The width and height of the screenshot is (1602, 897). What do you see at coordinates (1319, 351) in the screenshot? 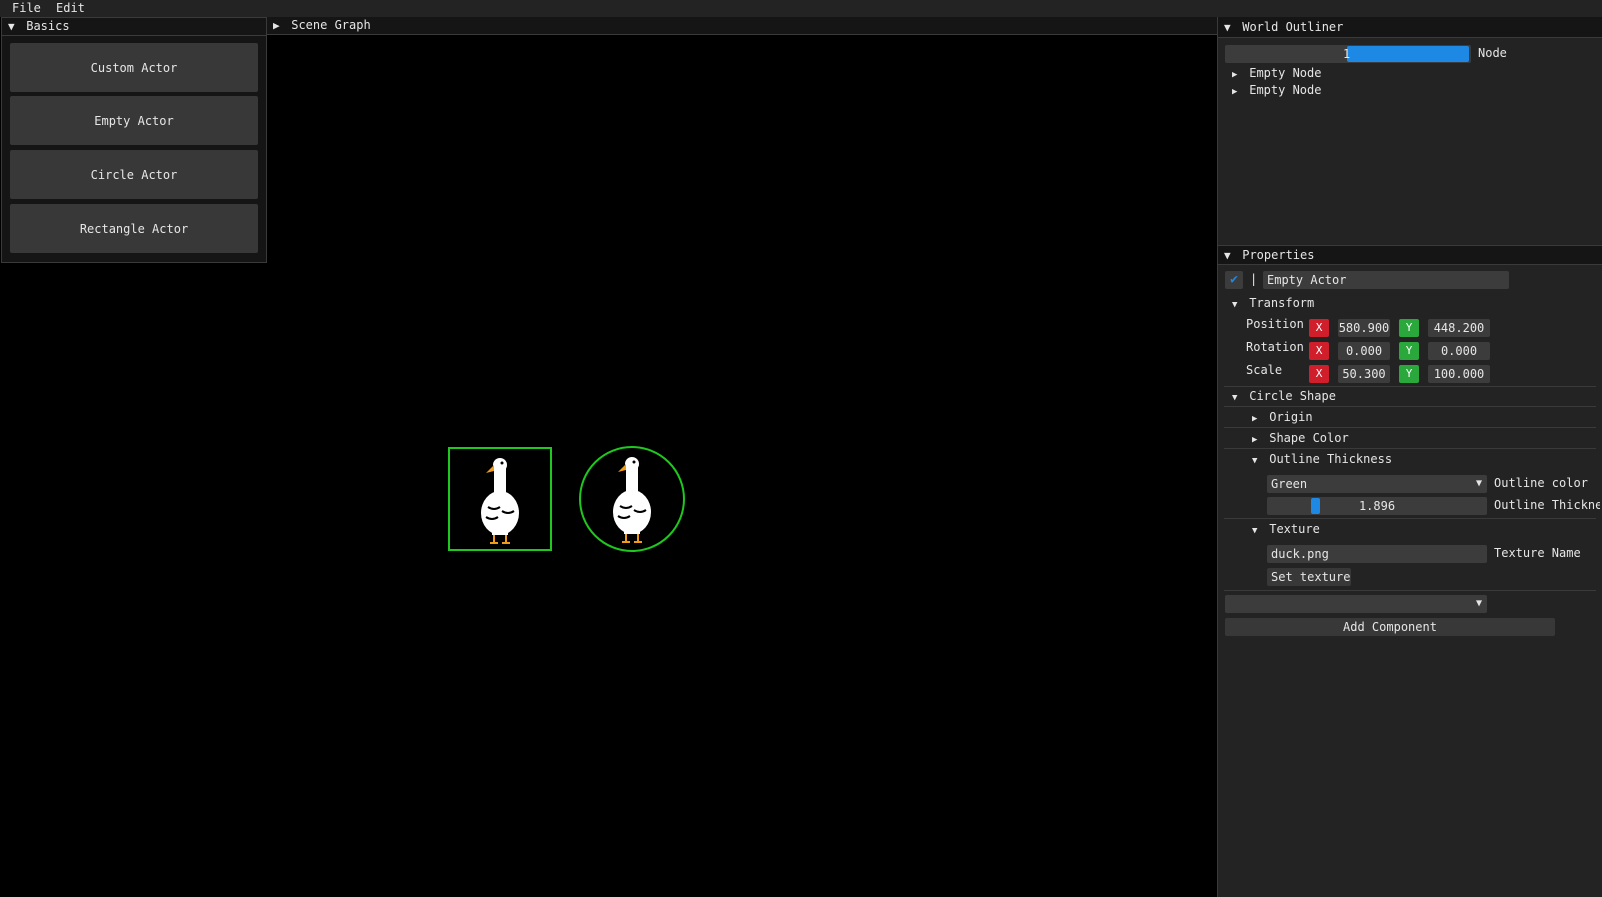
I see `rotation-x-axis: X` at bounding box center [1319, 351].